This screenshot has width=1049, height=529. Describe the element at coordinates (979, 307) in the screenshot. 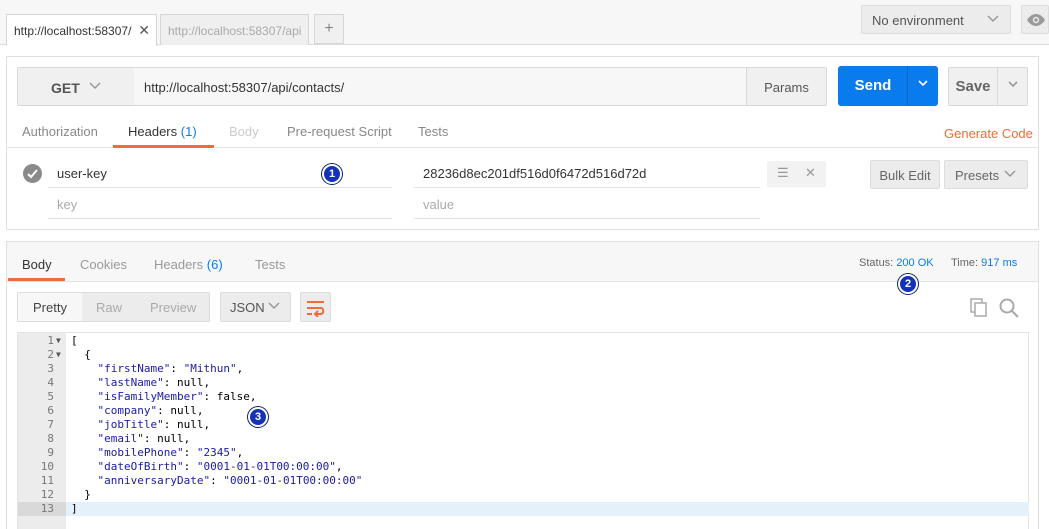

I see `copy-icon` at that location.